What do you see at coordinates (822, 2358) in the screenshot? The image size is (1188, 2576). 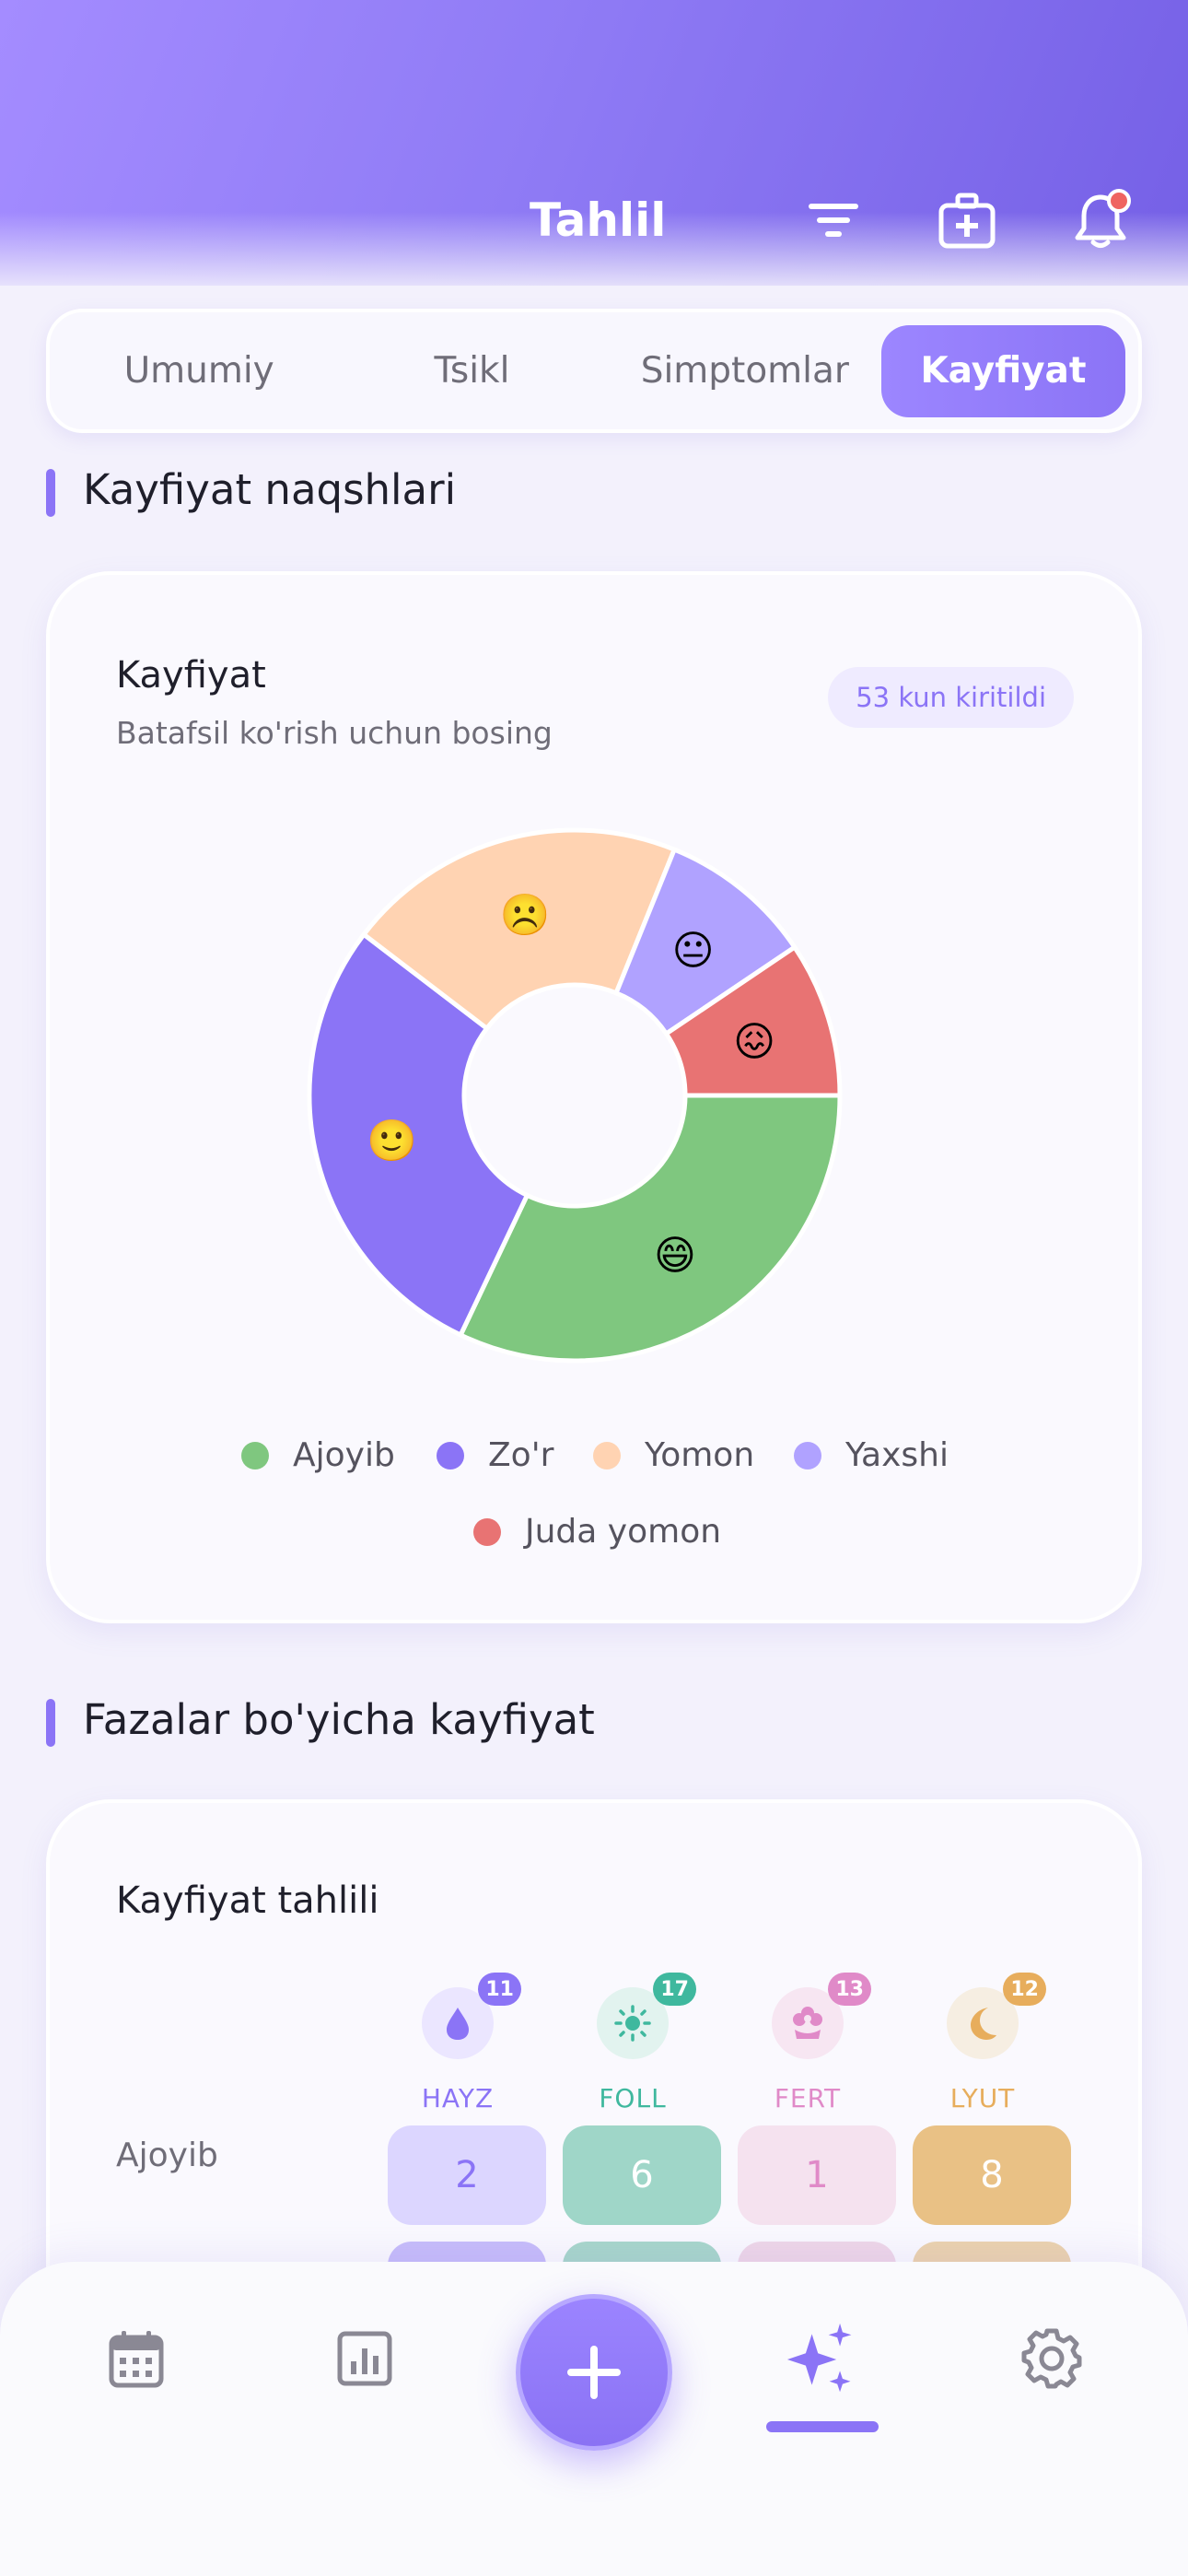 I see `sparkle-icon` at bounding box center [822, 2358].